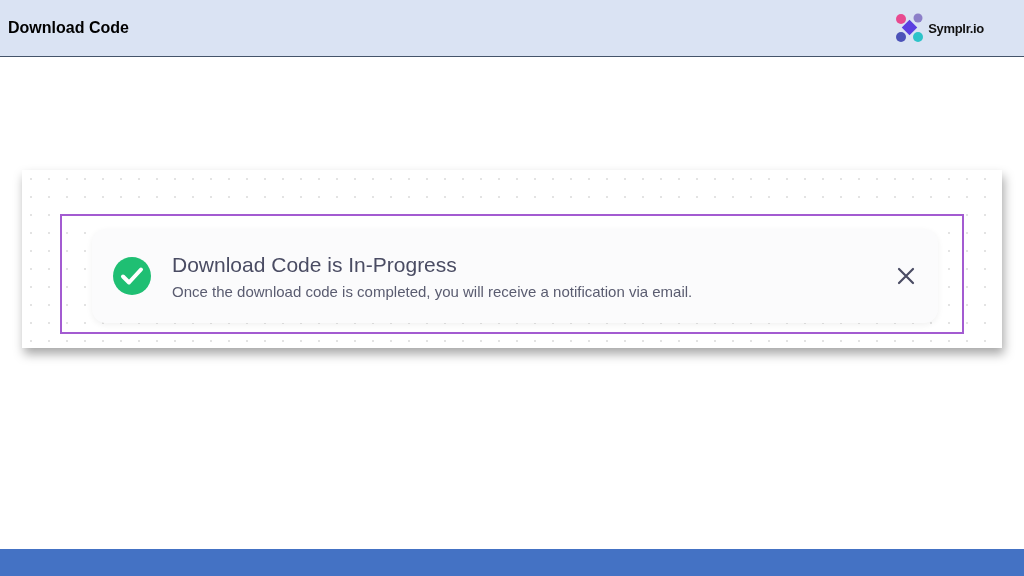 The image size is (1024, 576). I want to click on logo-icon, so click(910, 28).